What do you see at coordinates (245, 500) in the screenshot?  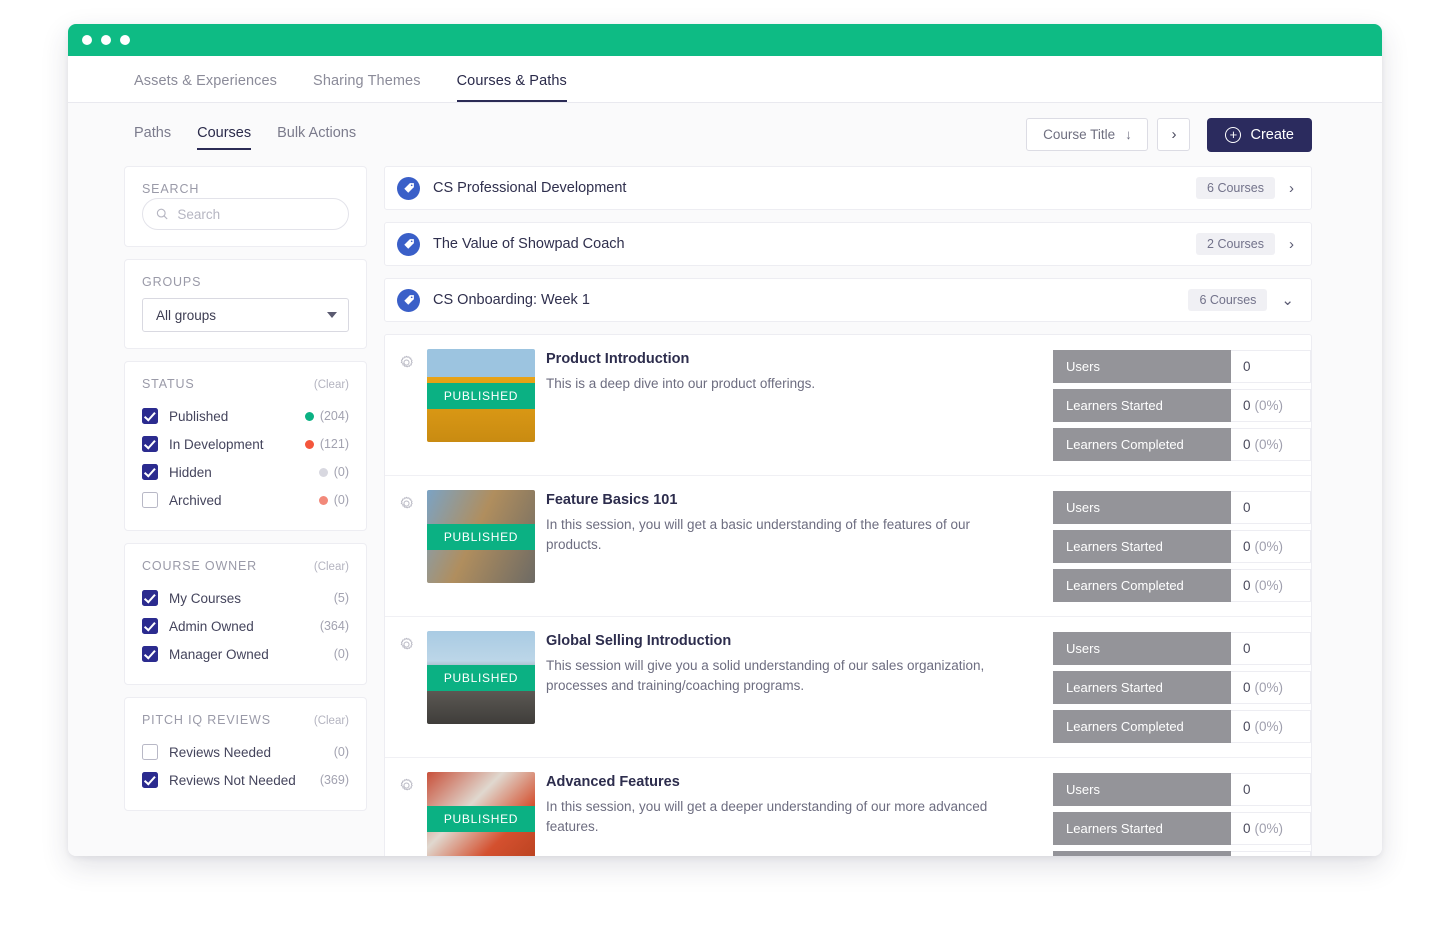 I see `filter-status-archived: Archived (0)` at bounding box center [245, 500].